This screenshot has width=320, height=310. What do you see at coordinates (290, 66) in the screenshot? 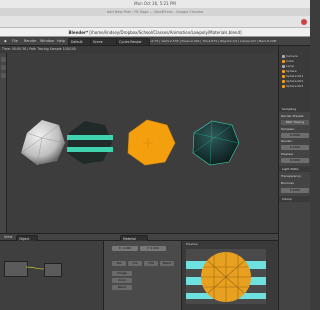
I see `outliner-item-label: Lamp` at bounding box center [290, 66].